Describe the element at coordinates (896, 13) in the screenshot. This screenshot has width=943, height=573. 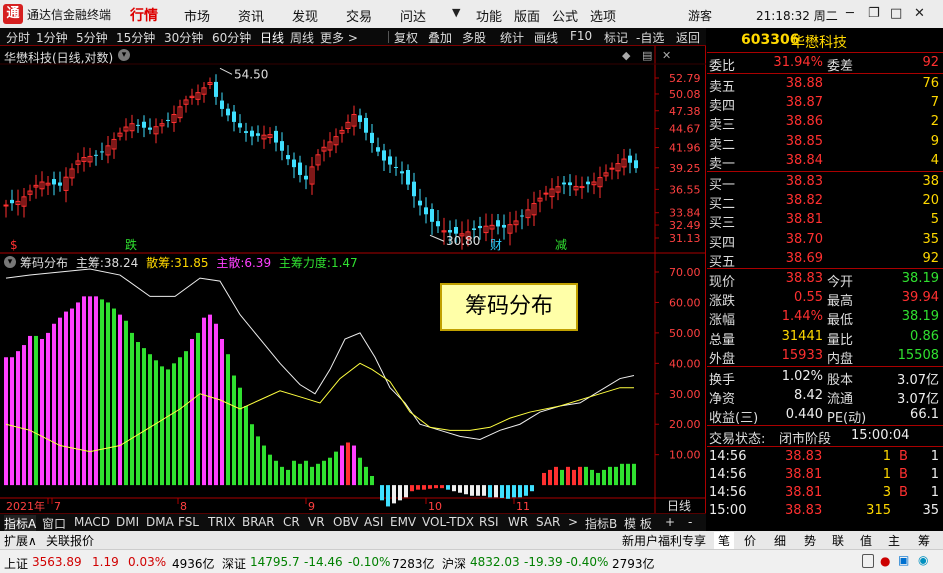
I see `maximize-icon: □` at that location.